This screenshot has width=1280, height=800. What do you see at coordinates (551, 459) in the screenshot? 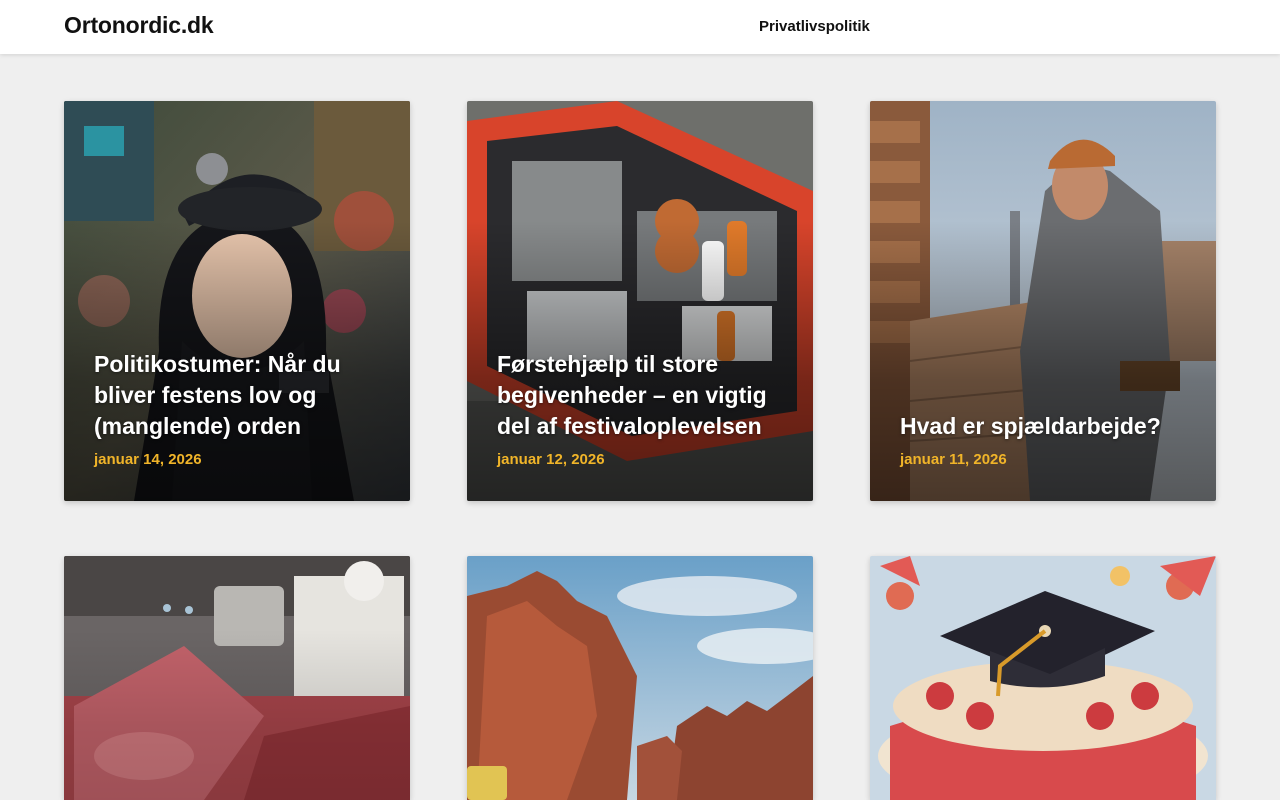
I see `post-date: januar 12, 2026` at bounding box center [551, 459].